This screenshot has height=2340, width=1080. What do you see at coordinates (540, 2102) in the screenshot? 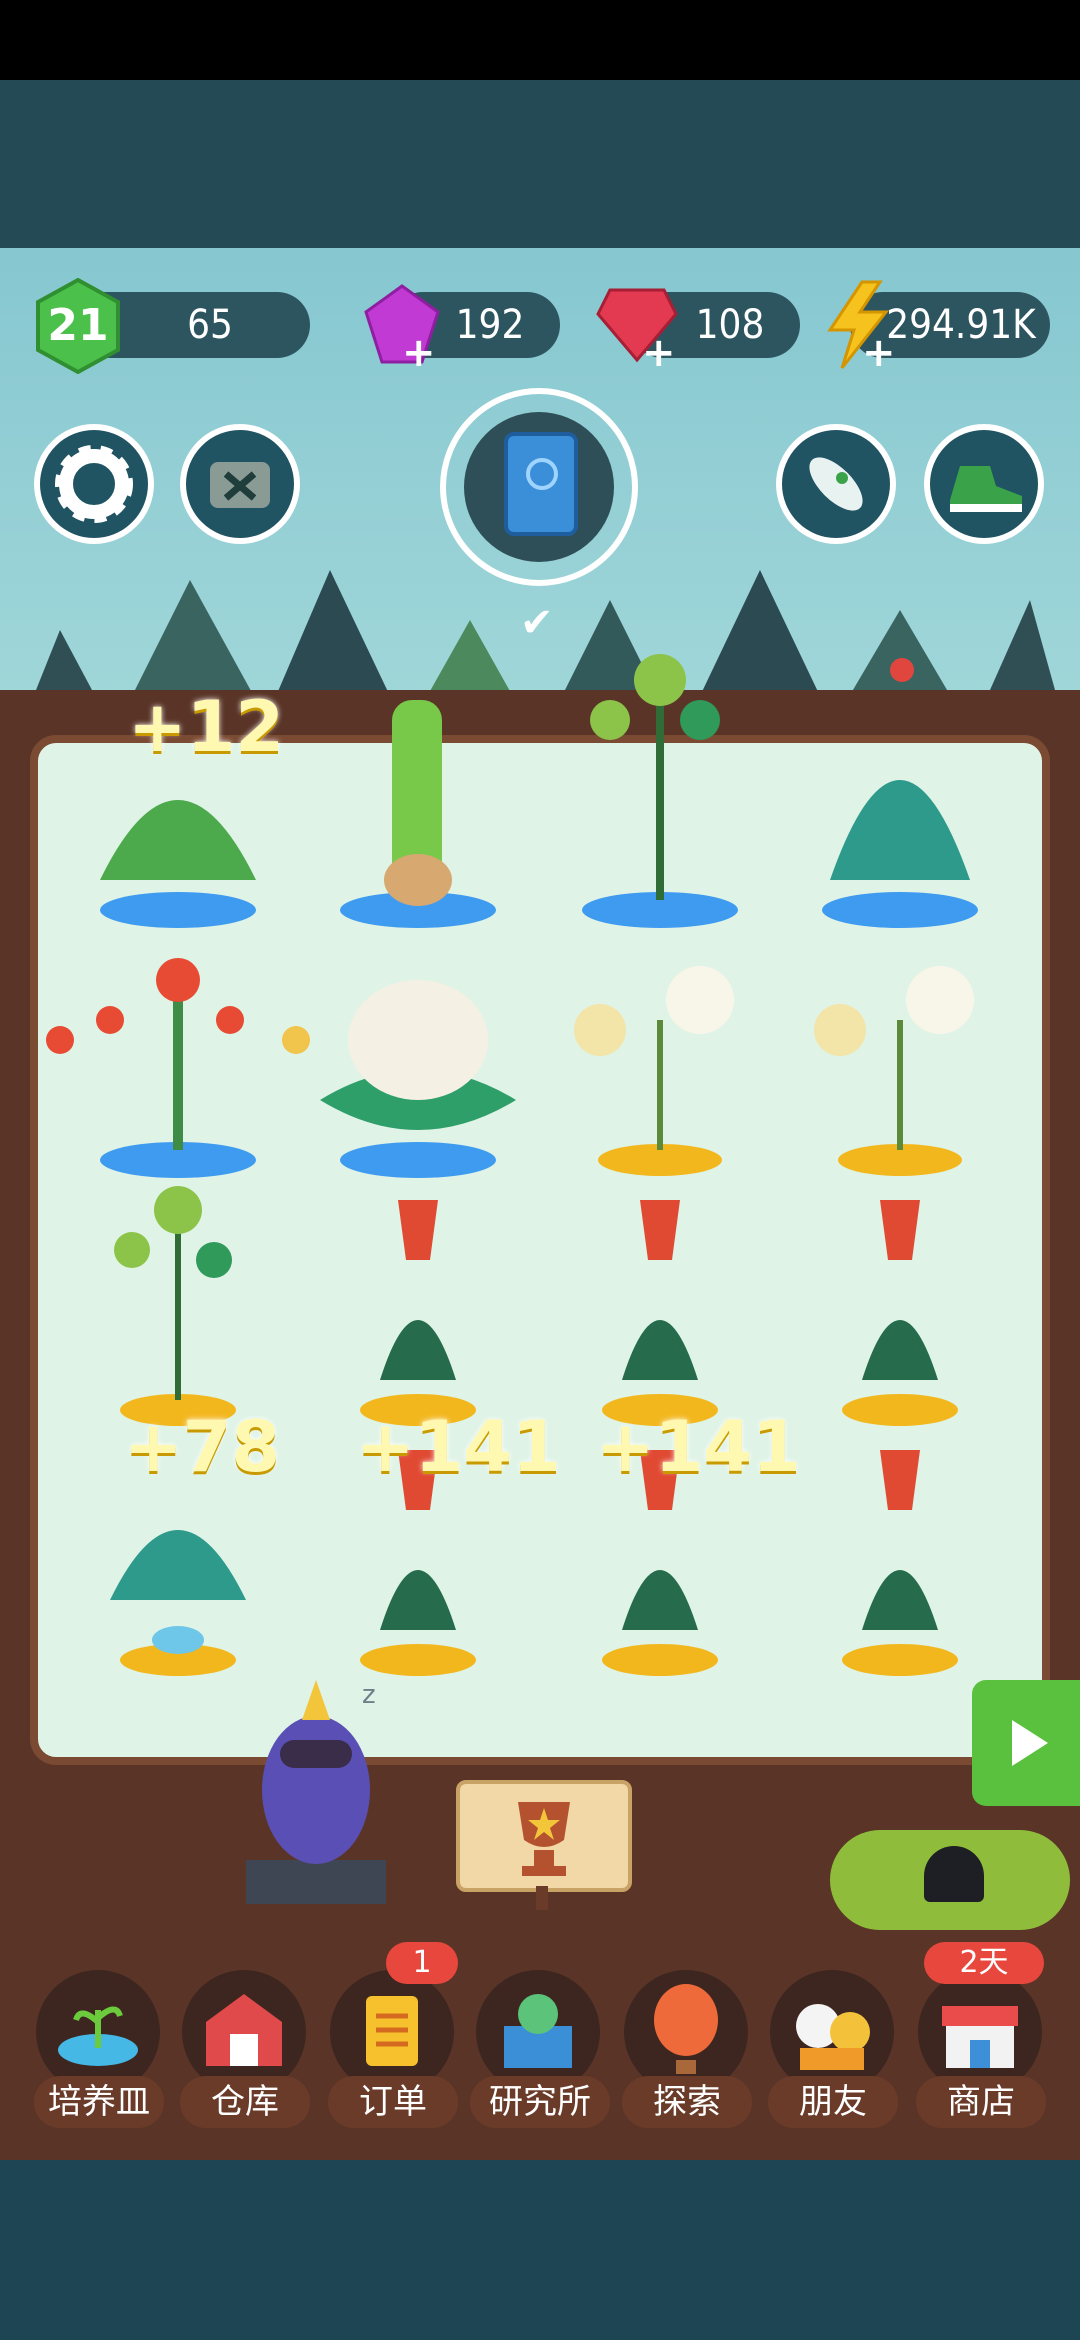
I see `nav-label: 研究所` at bounding box center [540, 2102].